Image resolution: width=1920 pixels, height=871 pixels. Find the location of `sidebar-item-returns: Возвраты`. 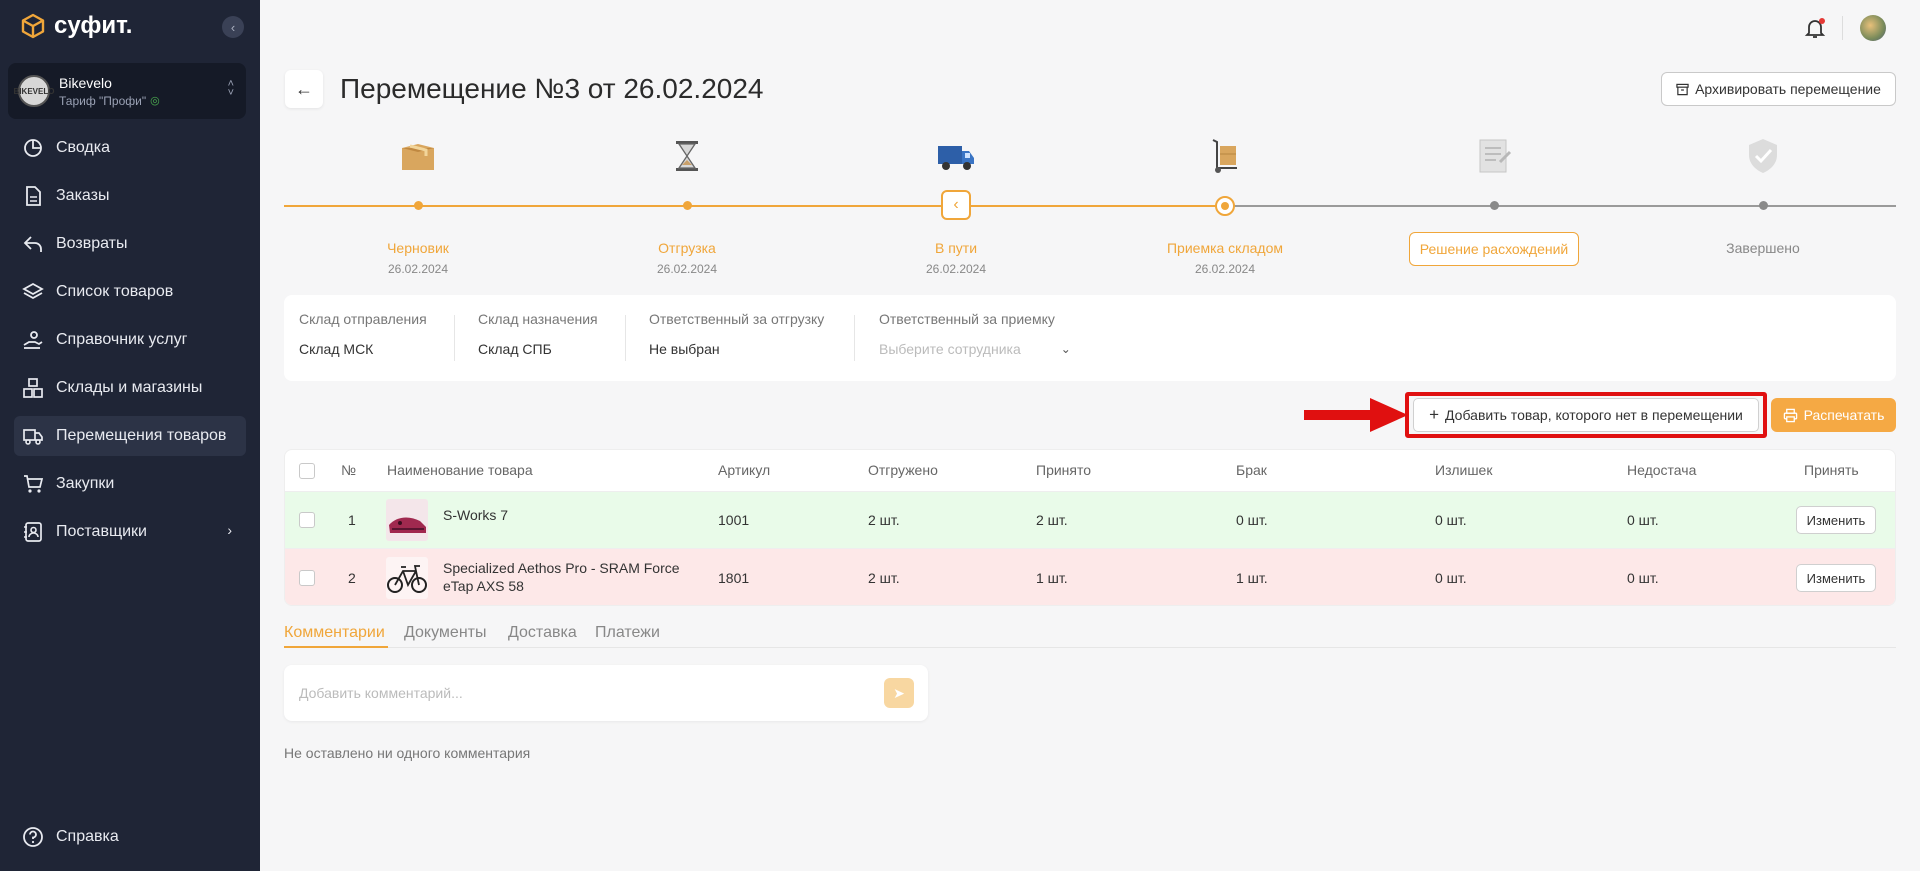

sidebar-item-returns: Возвраты is located at coordinates (130, 244).